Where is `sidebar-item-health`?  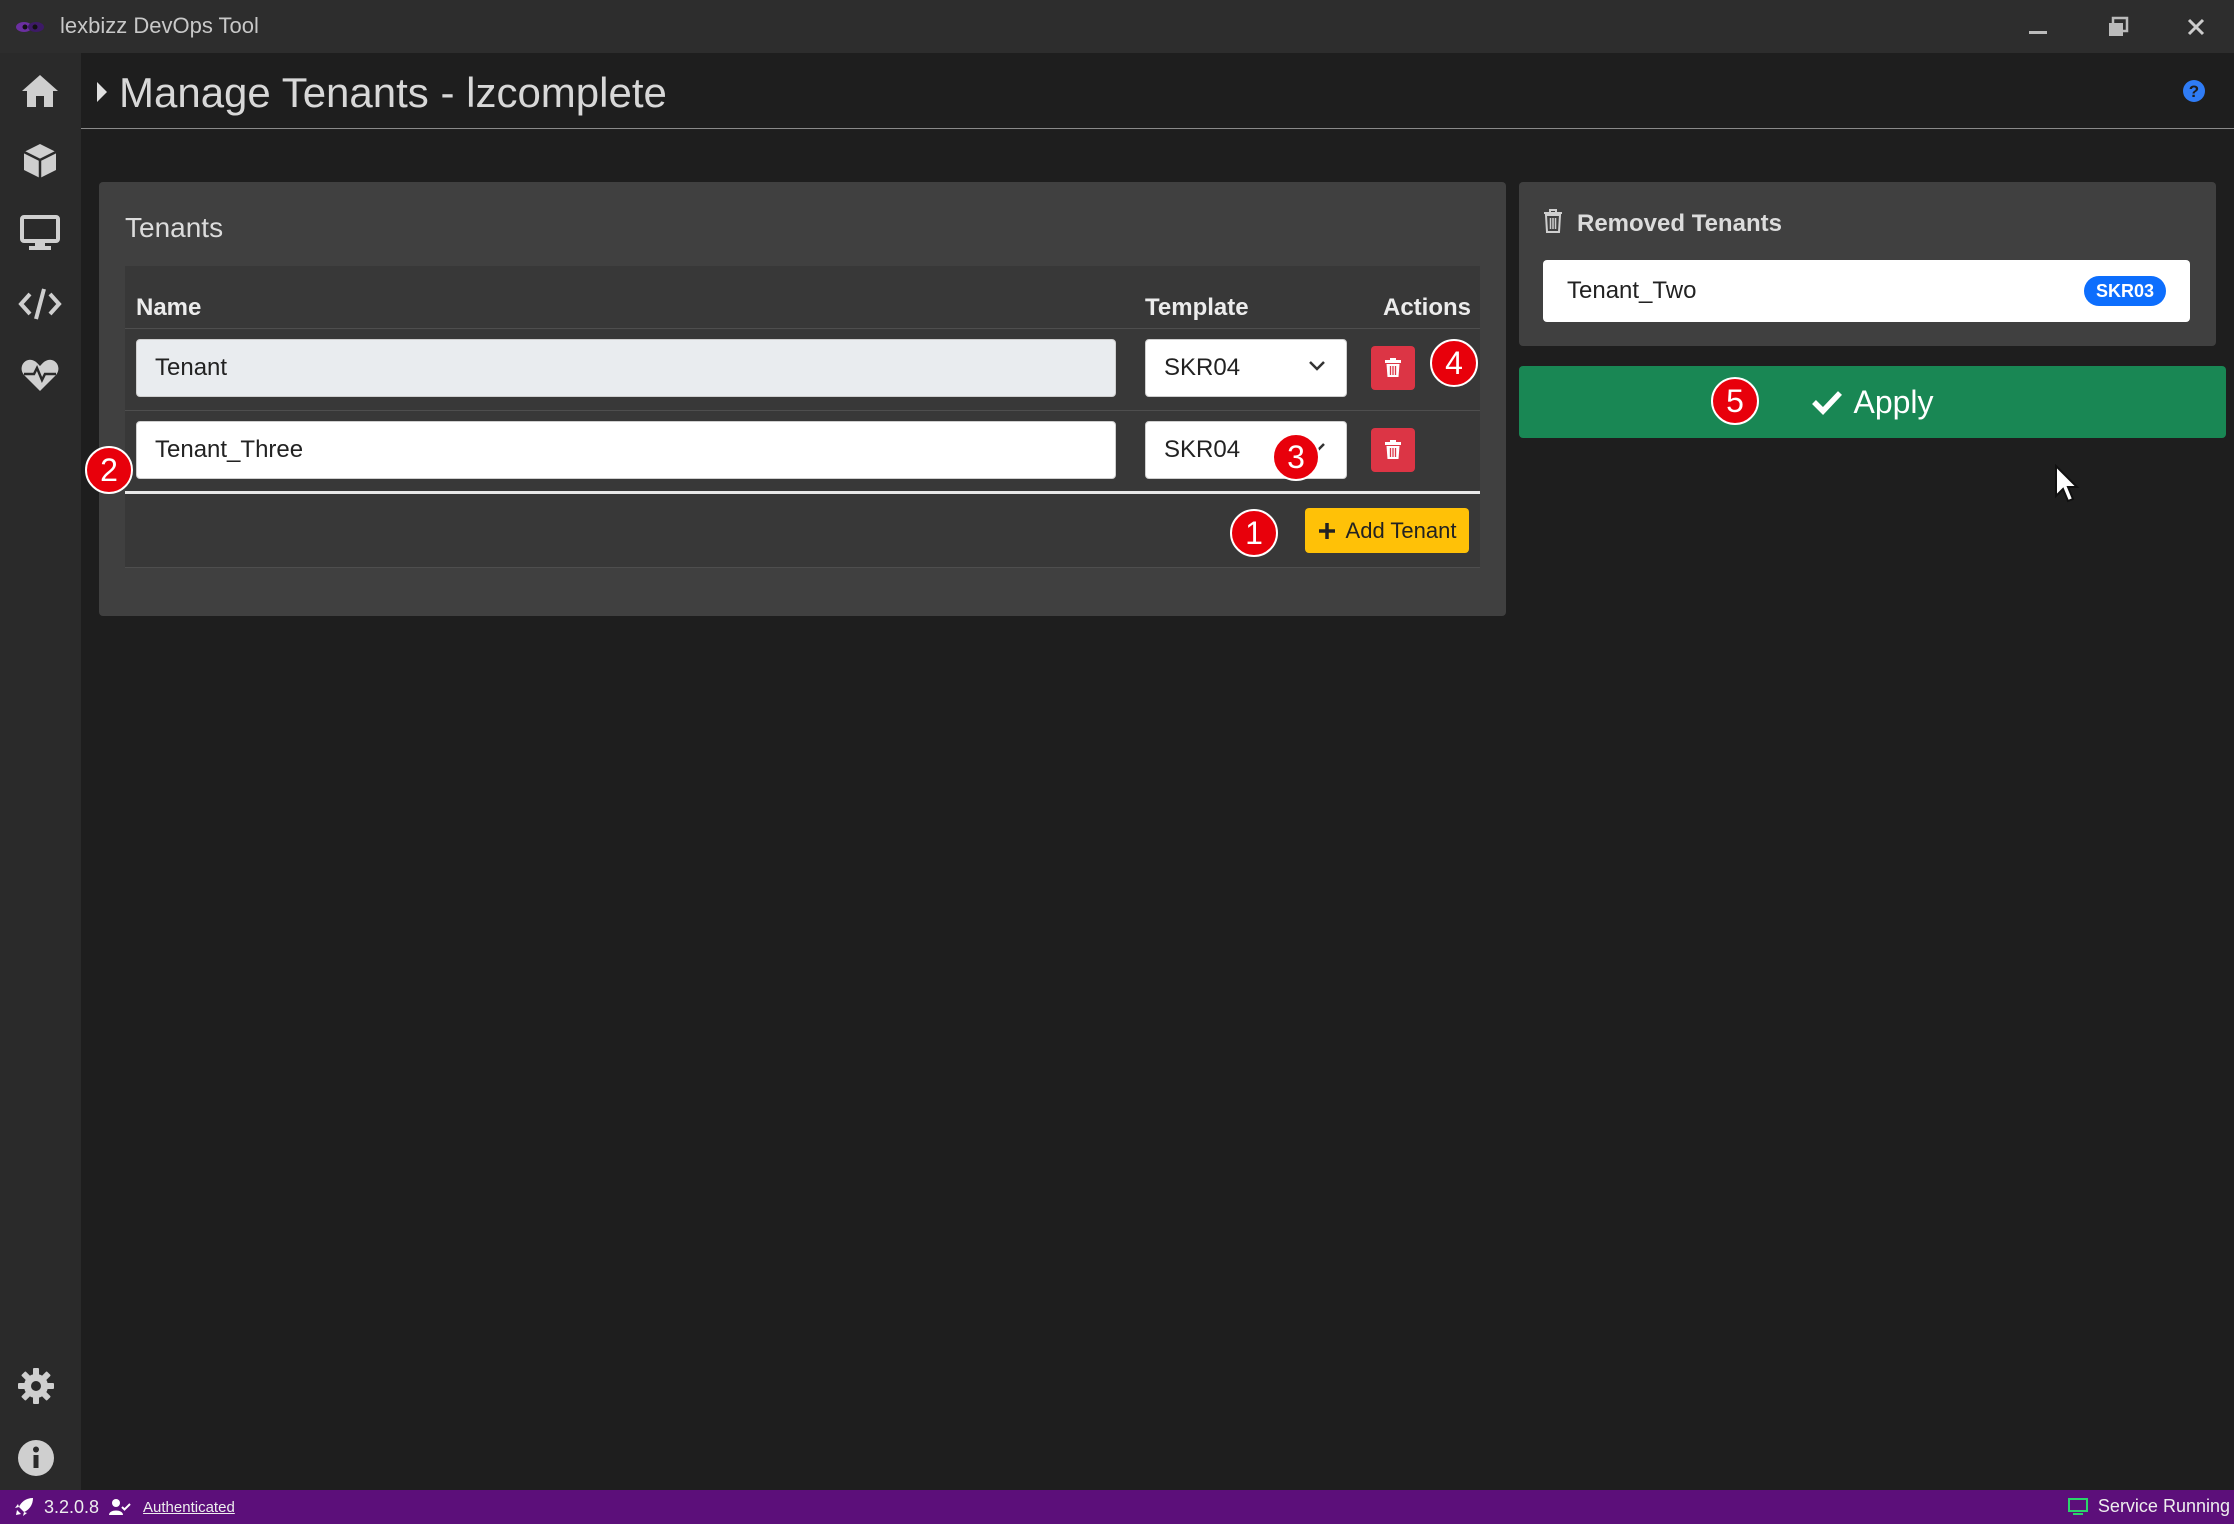
sidebar-item-health is located at coordinates (40, 375).